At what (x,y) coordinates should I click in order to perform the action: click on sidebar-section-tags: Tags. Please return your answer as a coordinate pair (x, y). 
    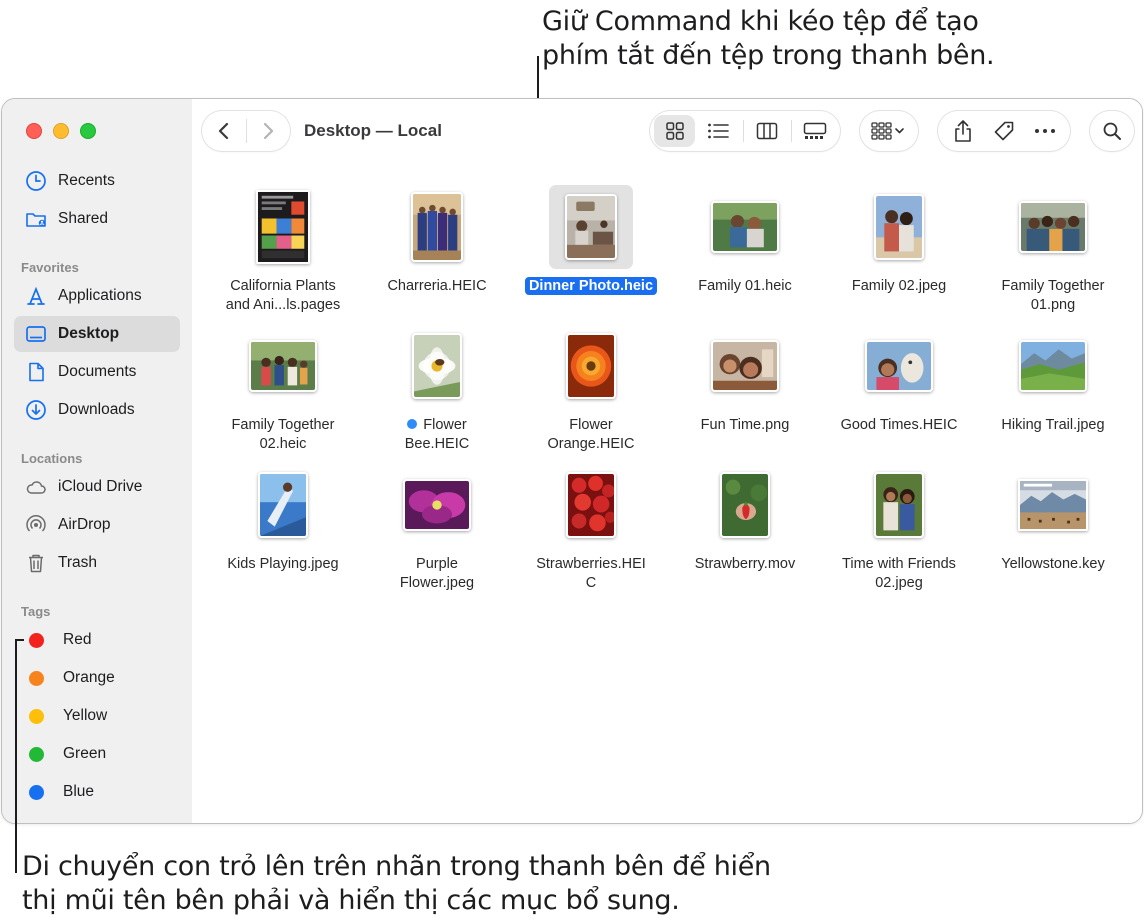
    Looking at the image, I should click on (35, 611).